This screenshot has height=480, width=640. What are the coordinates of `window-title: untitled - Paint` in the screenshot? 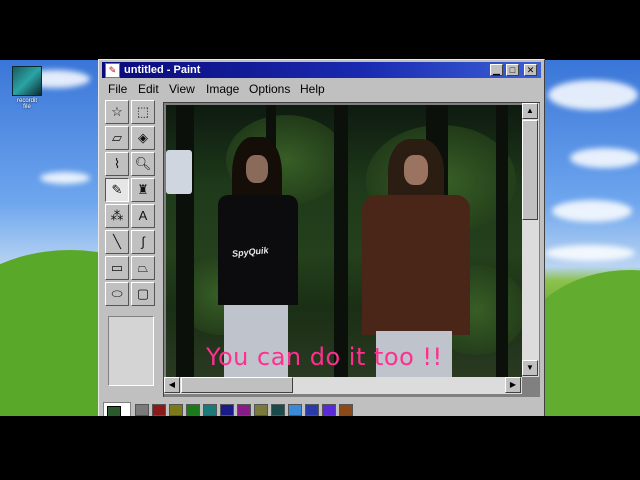 It's located at (162, 70).